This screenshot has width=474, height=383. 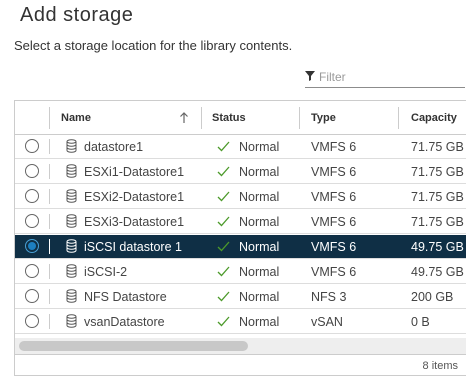 I want to click on datastore-name: iSCSI-2, so click(x=106, y=272).